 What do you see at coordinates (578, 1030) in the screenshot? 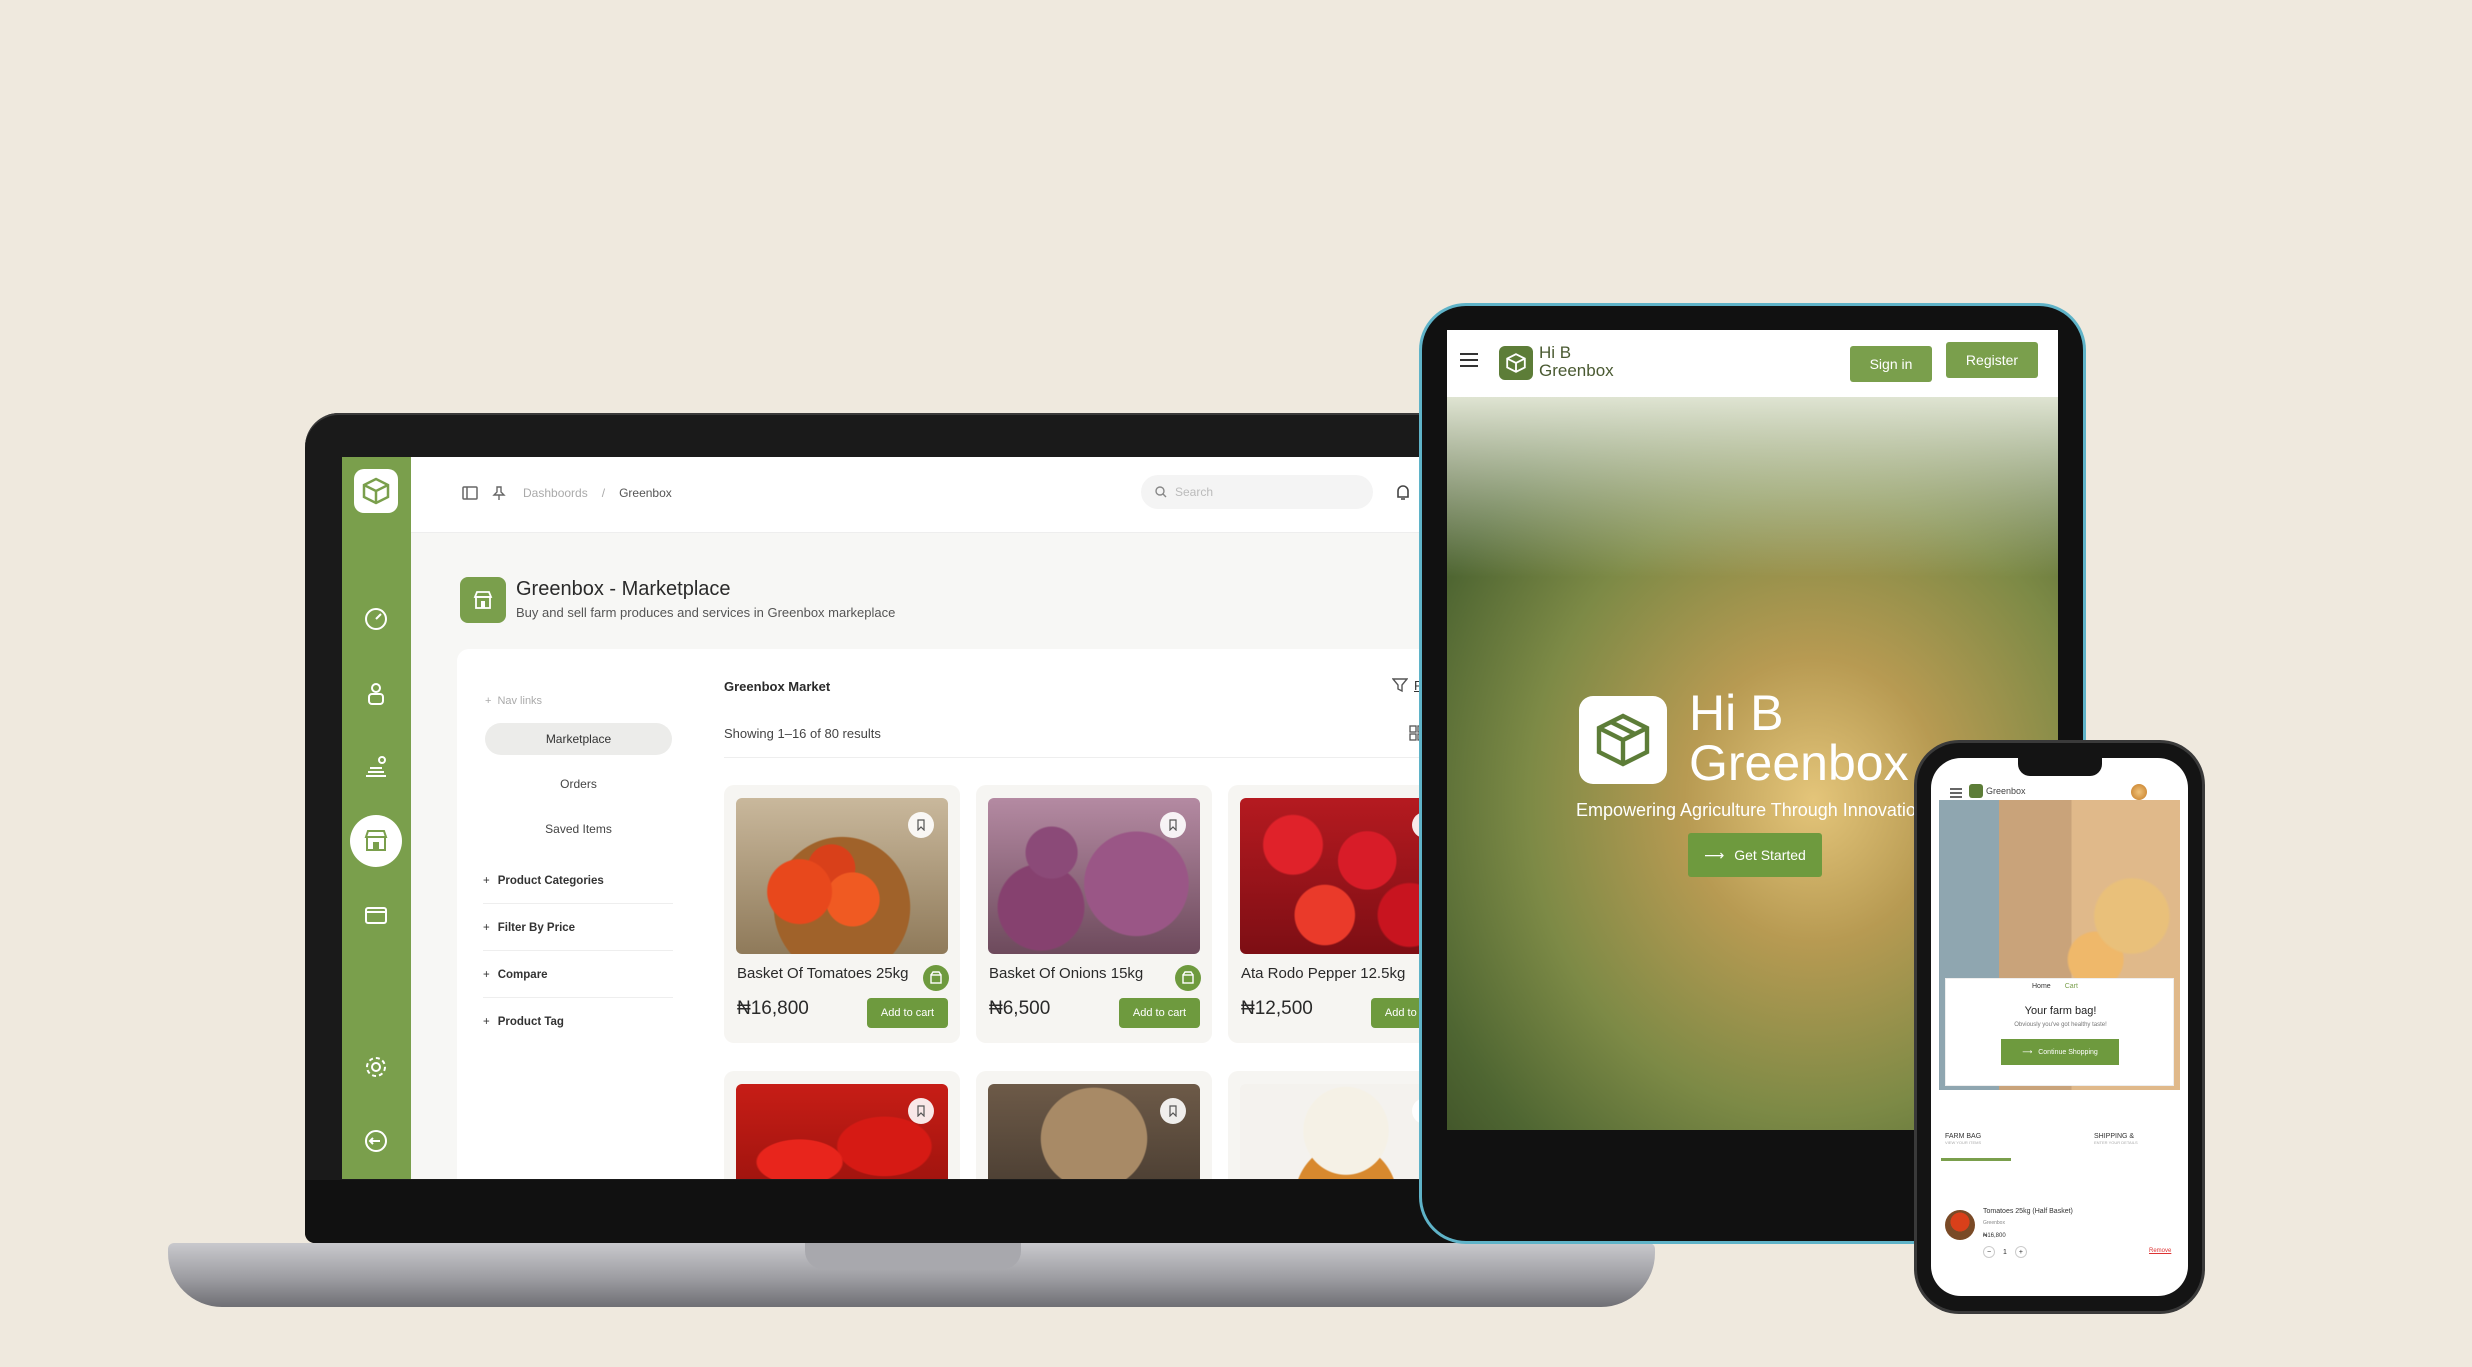
I see `filter-product-tag: + Product Tag` at bounding box center [578, 1030].